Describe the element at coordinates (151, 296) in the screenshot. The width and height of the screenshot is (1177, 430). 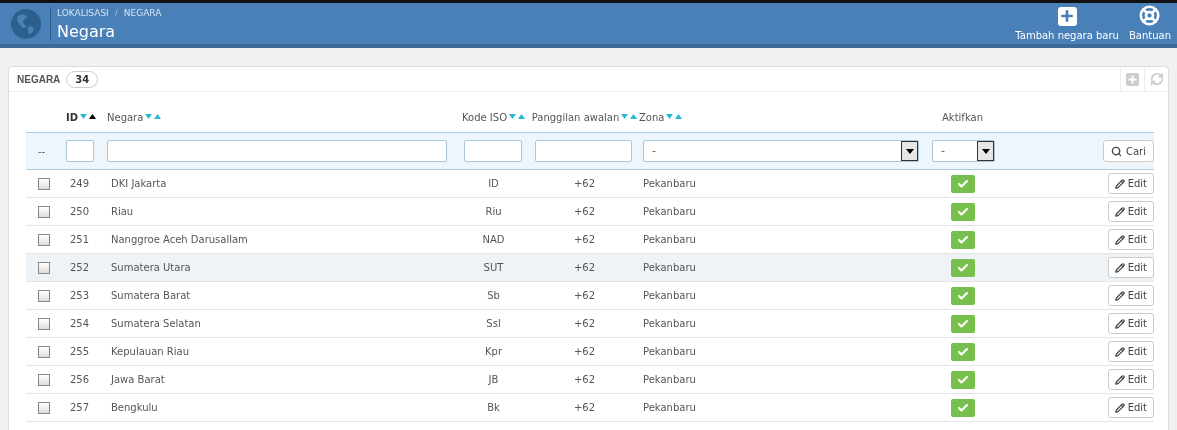
I see `table-cell-text: Sumatera Barat` at that location.